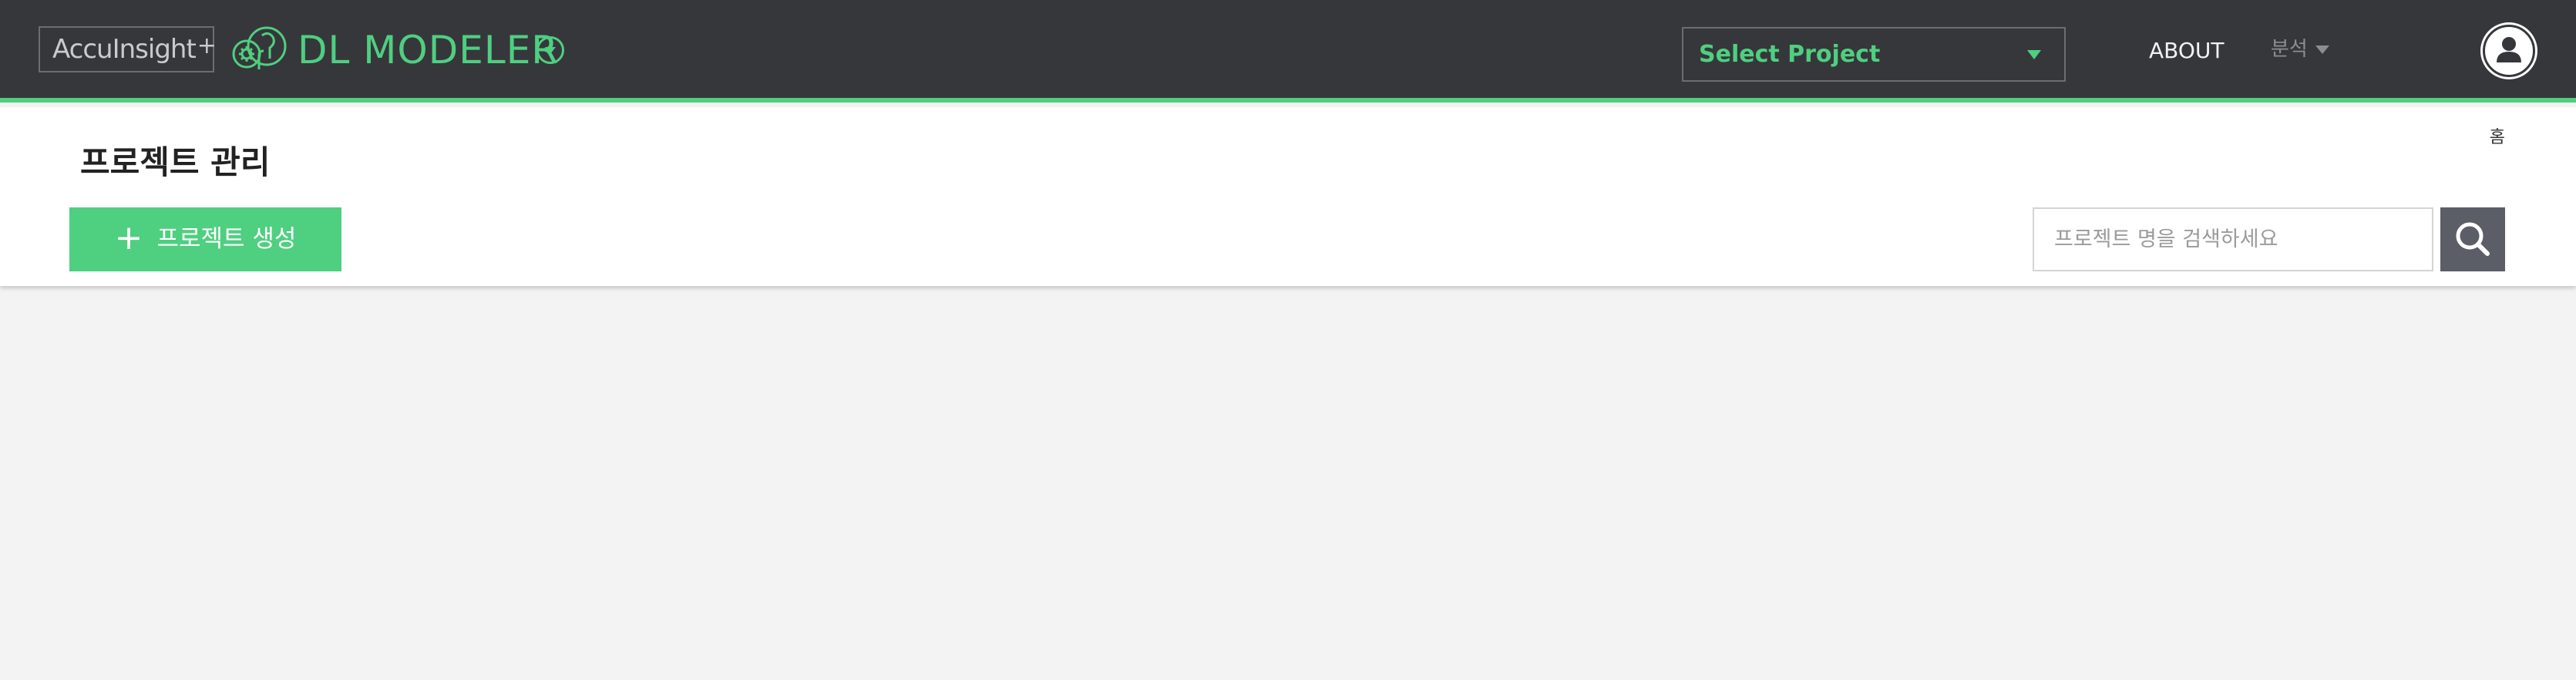 The width and height of the screenshot is (2576, 680). What do you see at coordinates (2322, 49) in the screenshot?
I see `chevron-down-icon` at bounding box center [2322, 49].